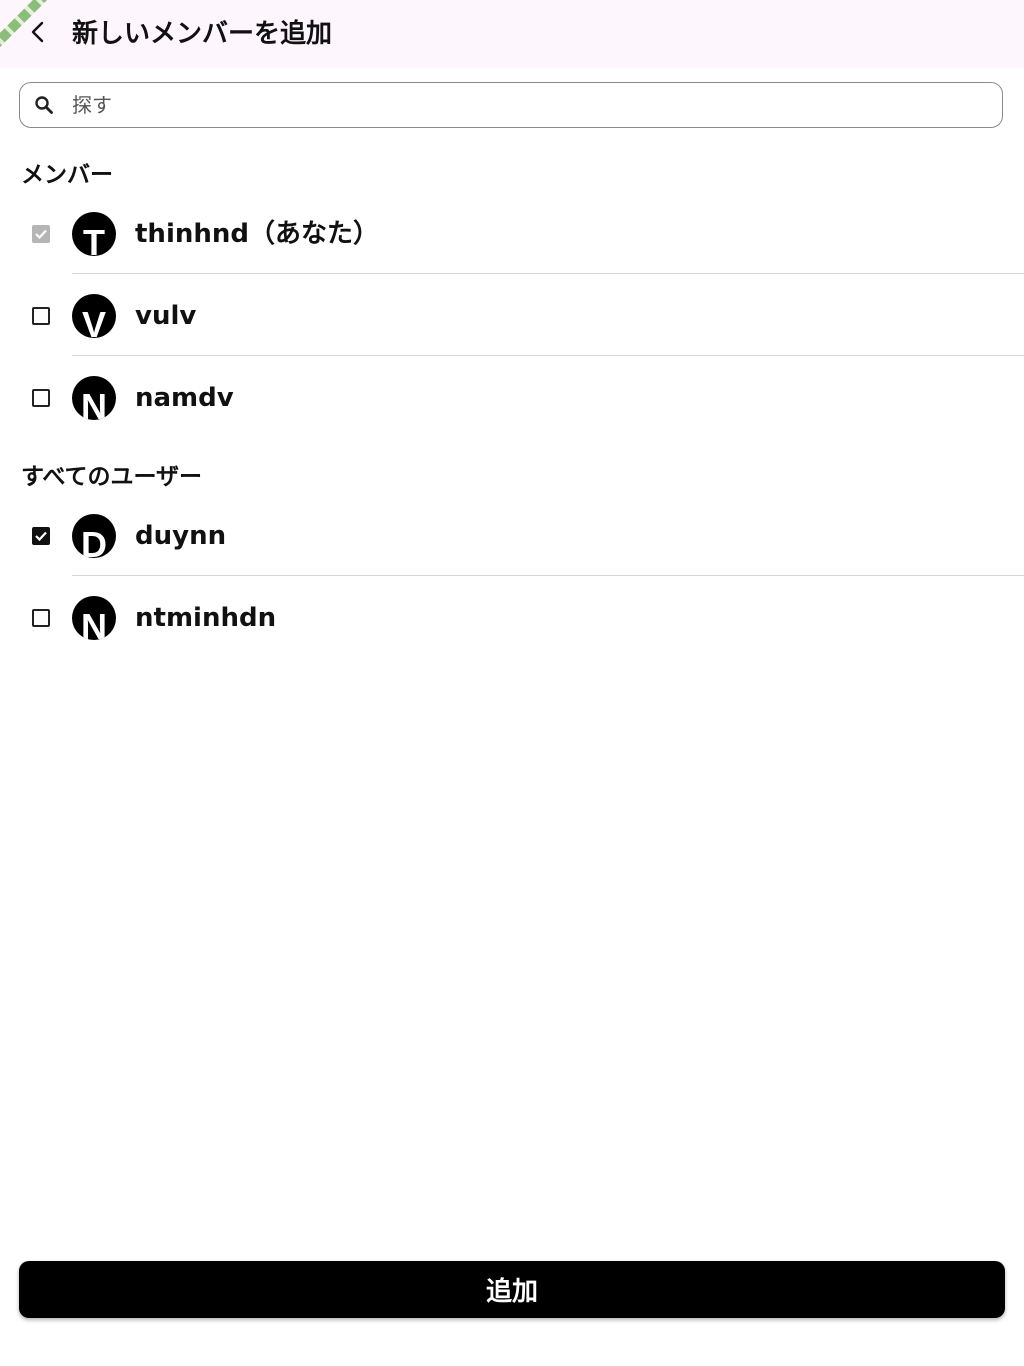  I want to click on search-field, so click(511, 105).